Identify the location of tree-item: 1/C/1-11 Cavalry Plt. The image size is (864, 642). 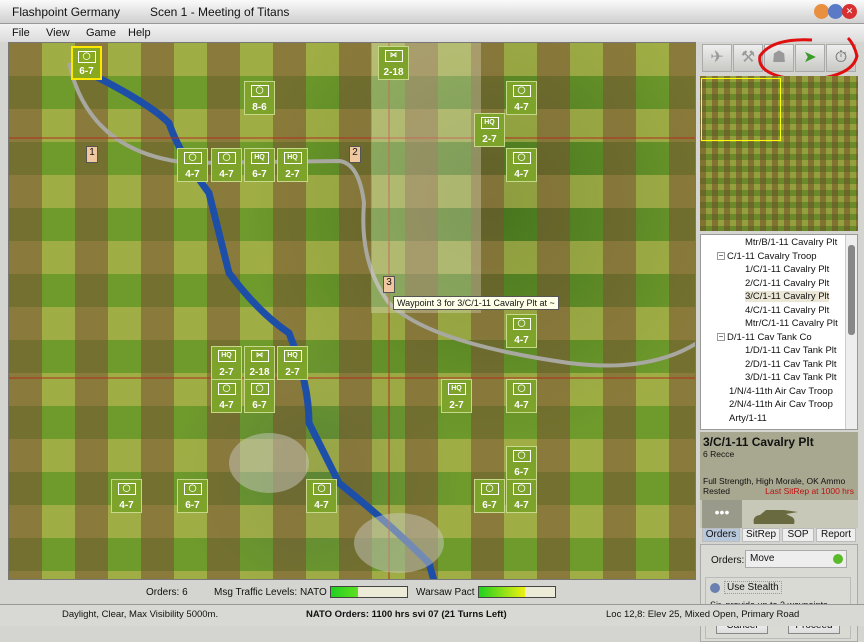
(787, 269).